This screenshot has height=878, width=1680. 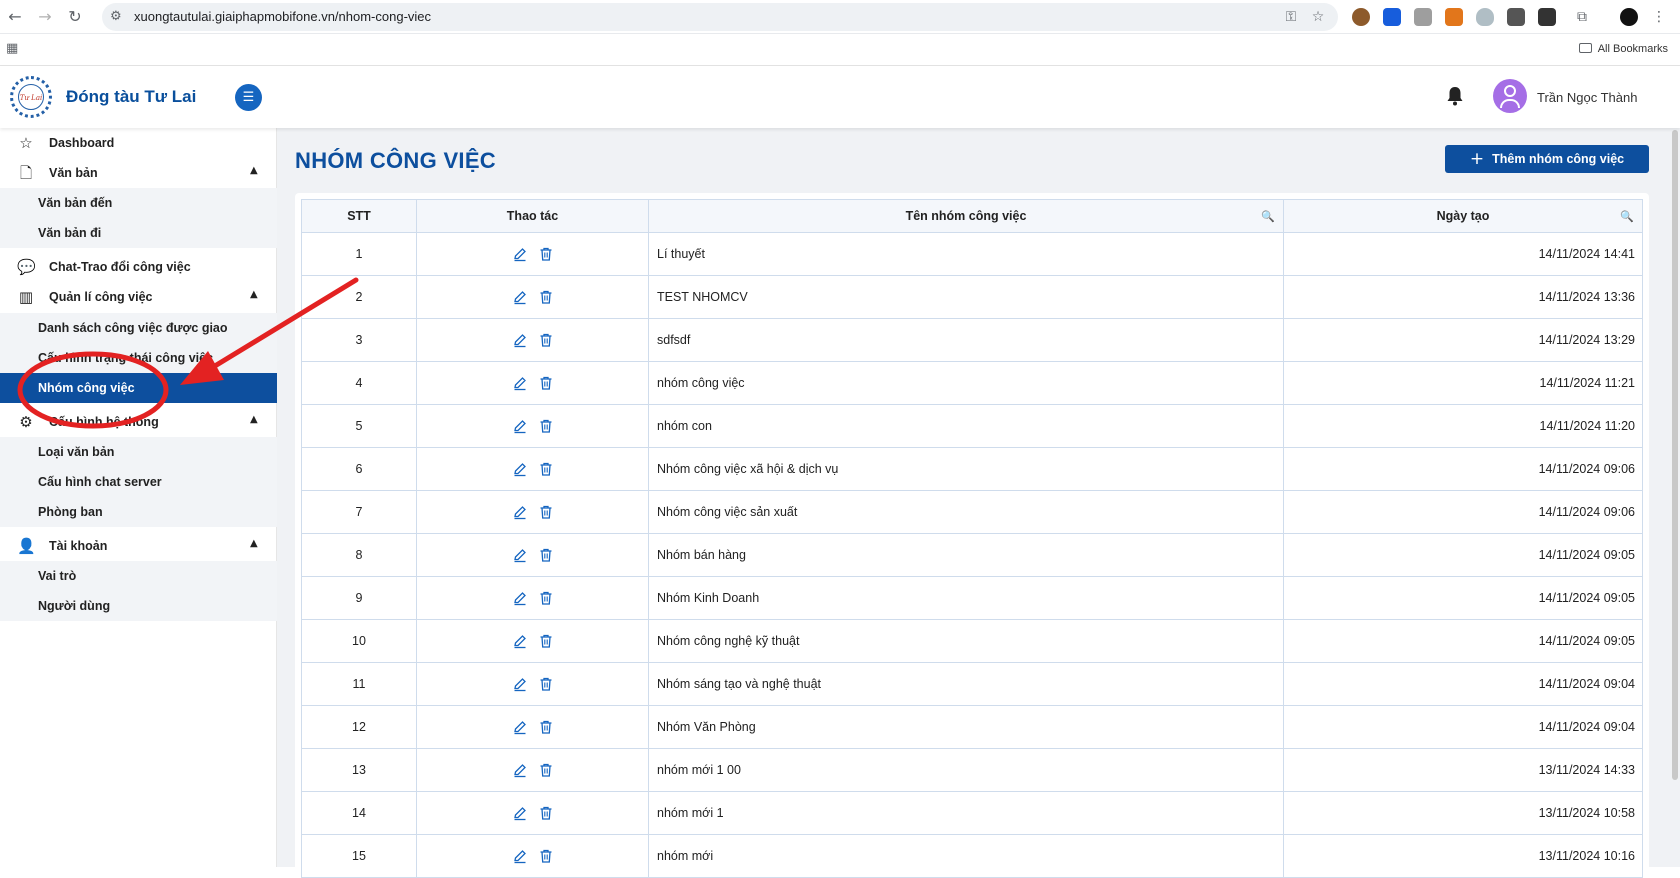 What do you see at coordinates (138, 422) in the screenshot?
I see `sidebar-group-cau-hinh-he-thong: ⚙ Cấu hình hệ thống ▲` at bounding box center [138, 422].